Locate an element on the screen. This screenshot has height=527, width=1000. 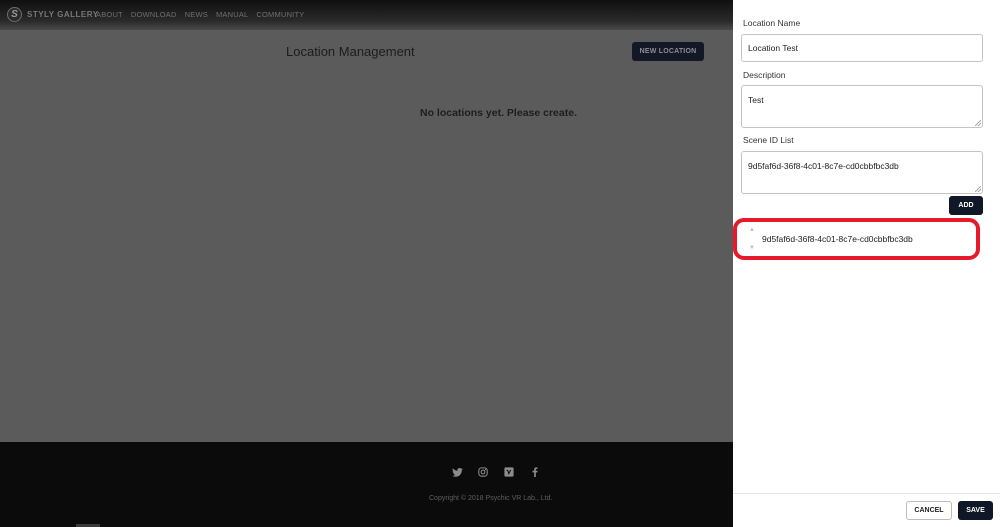
brand-logo: S STYLY GALLERY is located at coordinates (53, 14).